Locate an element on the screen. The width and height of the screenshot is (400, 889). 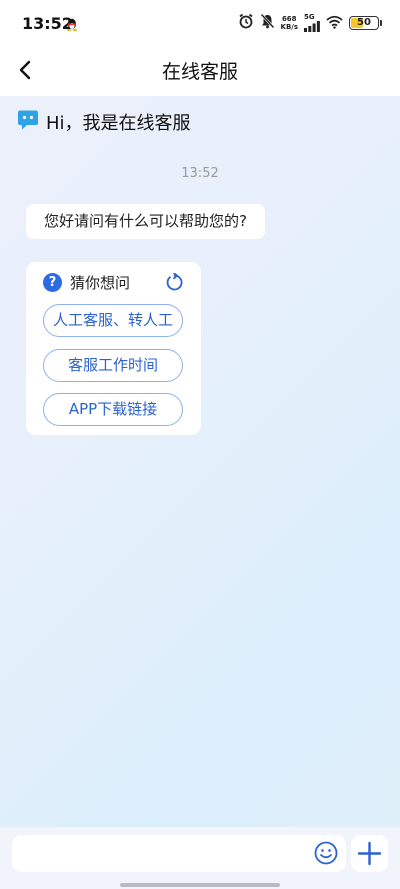
battery-tip is located at coordinates (381, 23).